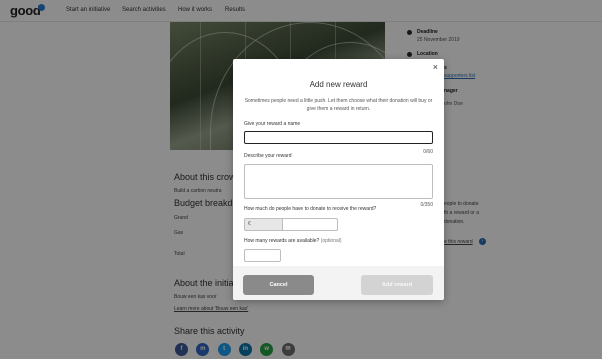  What do you see at coordinates (278, 285) in the screenshot?
I see `cancel-button: Cancel` at bounding box center [278, 285].